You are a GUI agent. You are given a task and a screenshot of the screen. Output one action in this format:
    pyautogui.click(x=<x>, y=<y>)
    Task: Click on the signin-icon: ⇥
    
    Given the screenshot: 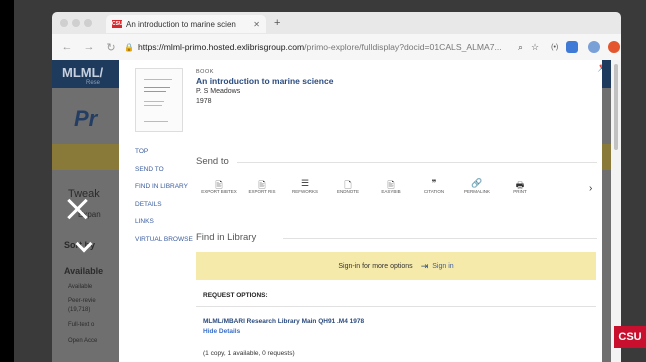 What is the action you would take?
    pyautogui.click(x=425, y=266)
    